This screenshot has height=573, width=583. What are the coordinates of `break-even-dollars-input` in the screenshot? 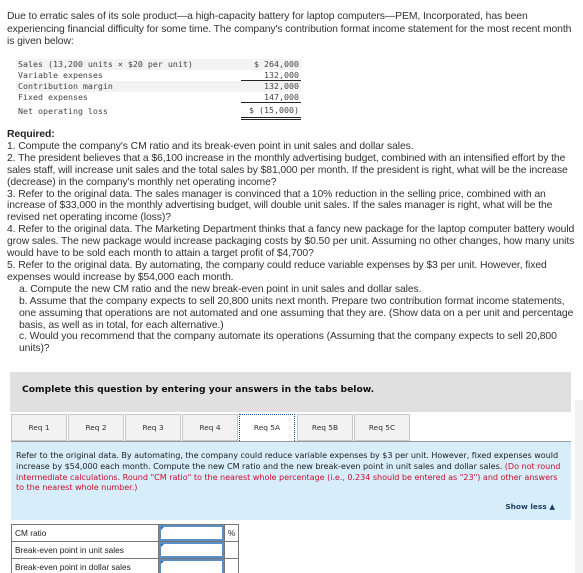 It's located at (191, 566).